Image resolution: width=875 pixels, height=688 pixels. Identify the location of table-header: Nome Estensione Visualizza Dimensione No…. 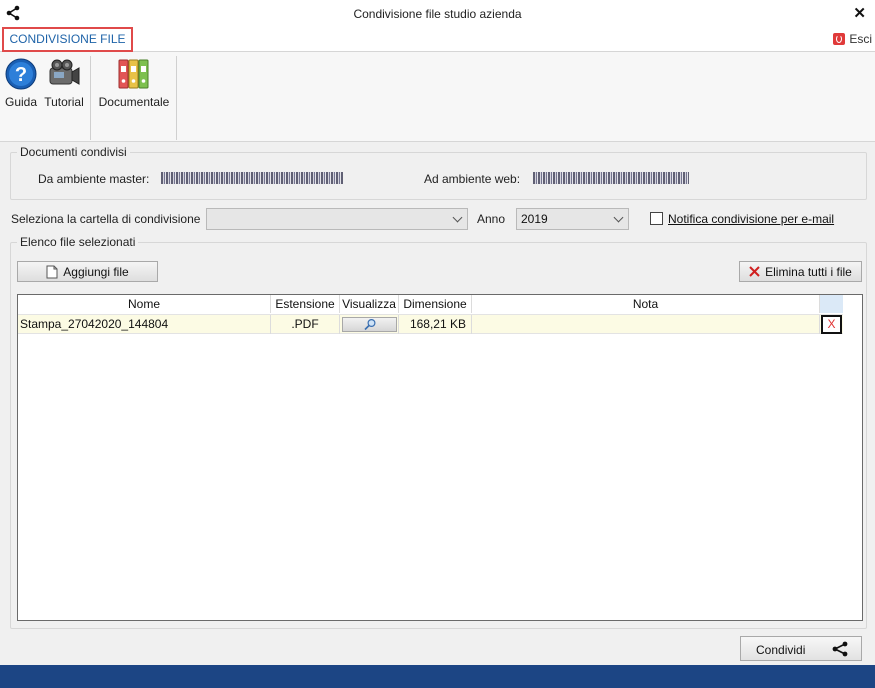
(440, 304).